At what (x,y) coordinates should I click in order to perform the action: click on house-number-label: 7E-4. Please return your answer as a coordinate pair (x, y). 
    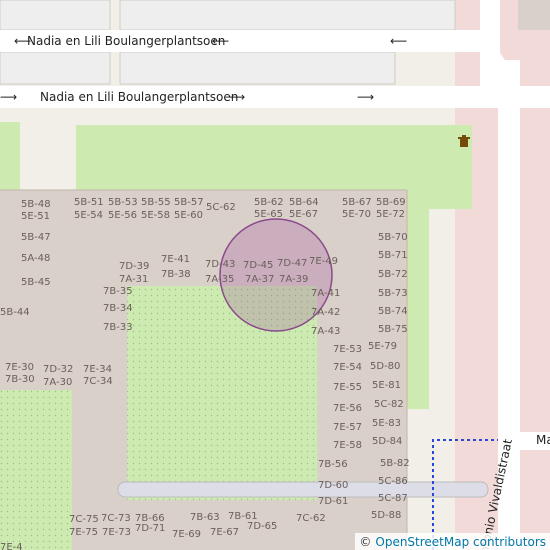
    Looking at the image, I should click on (11, 546).